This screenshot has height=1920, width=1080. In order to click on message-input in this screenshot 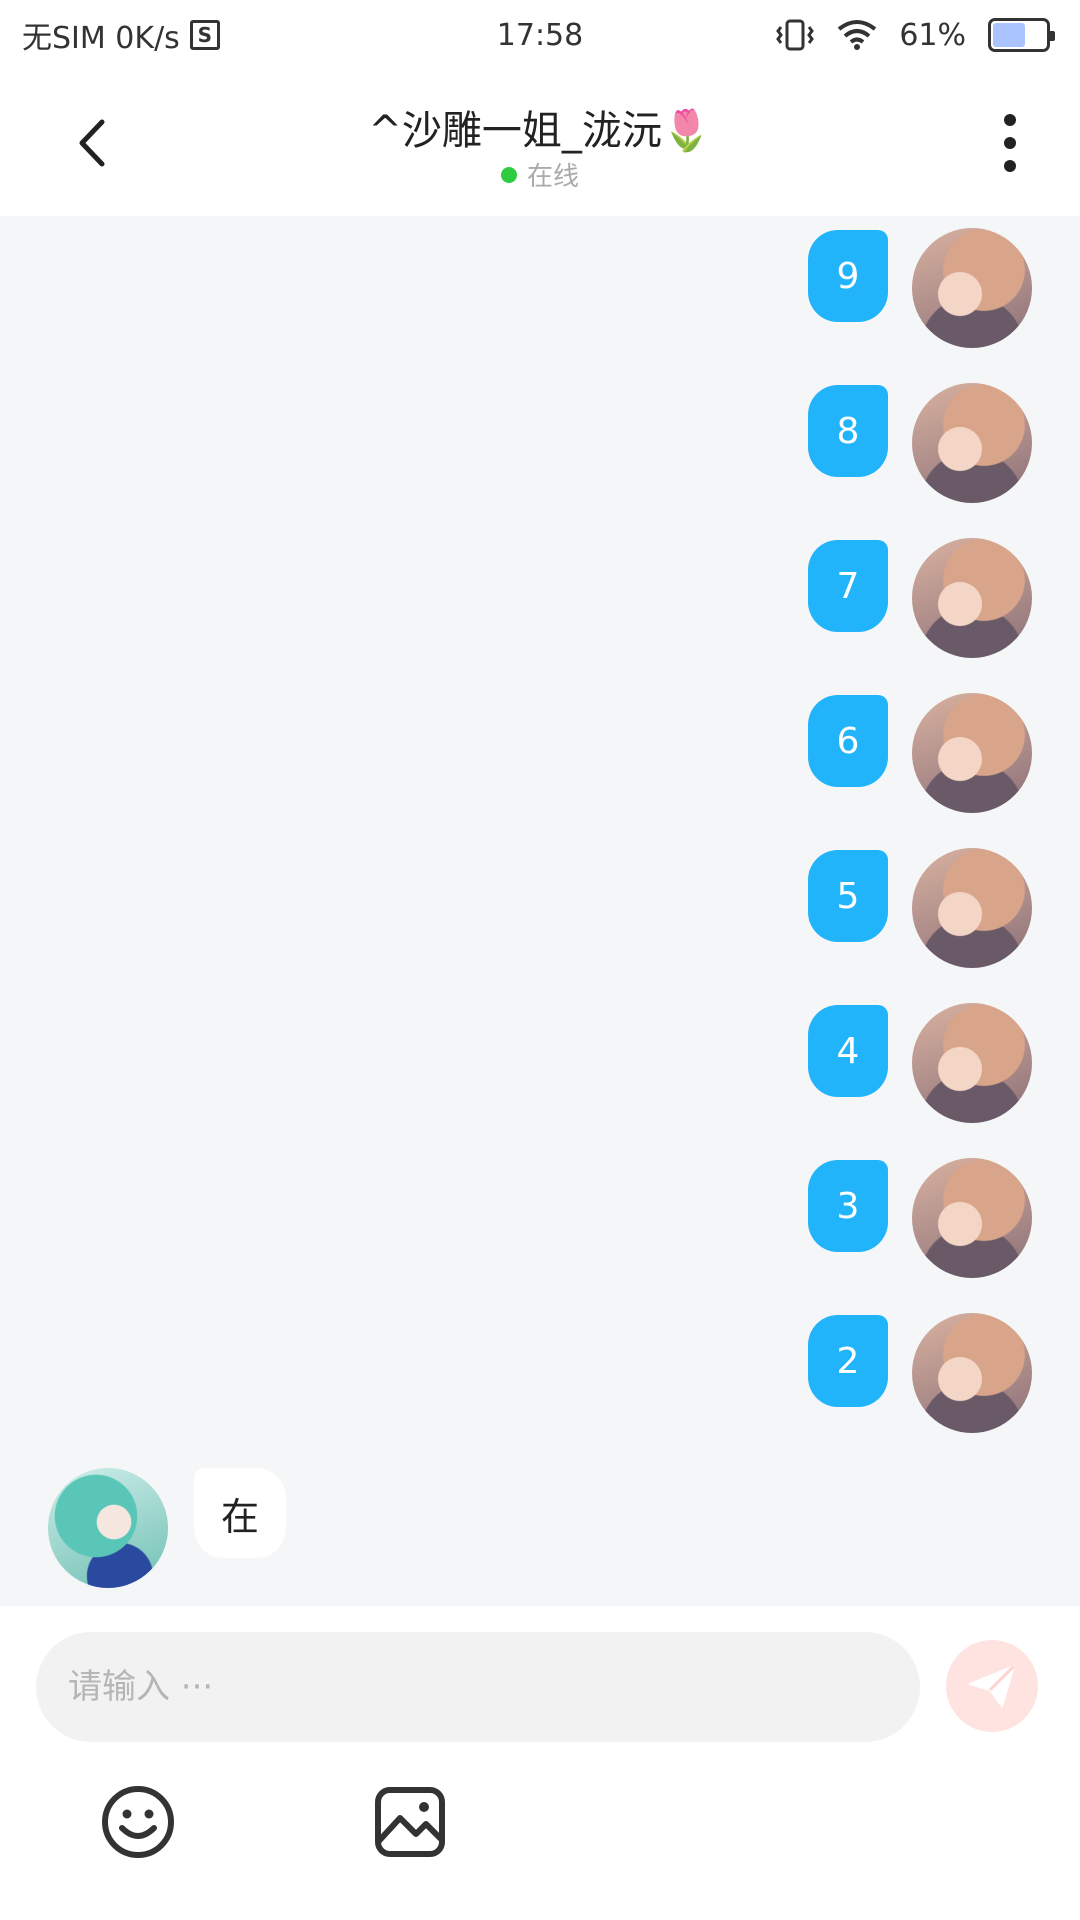, I will do `click(478, 1687)`.